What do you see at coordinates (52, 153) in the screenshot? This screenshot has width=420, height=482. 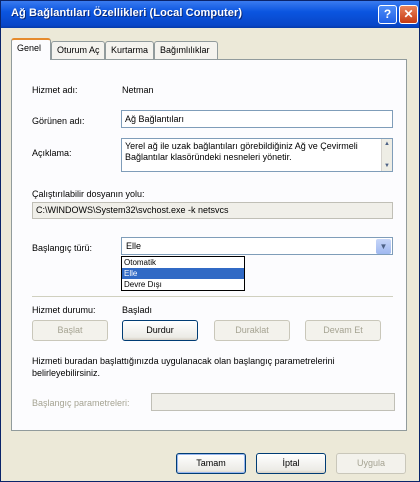 I see `description-label: Açıklama:` at bounding box center [52, 153].